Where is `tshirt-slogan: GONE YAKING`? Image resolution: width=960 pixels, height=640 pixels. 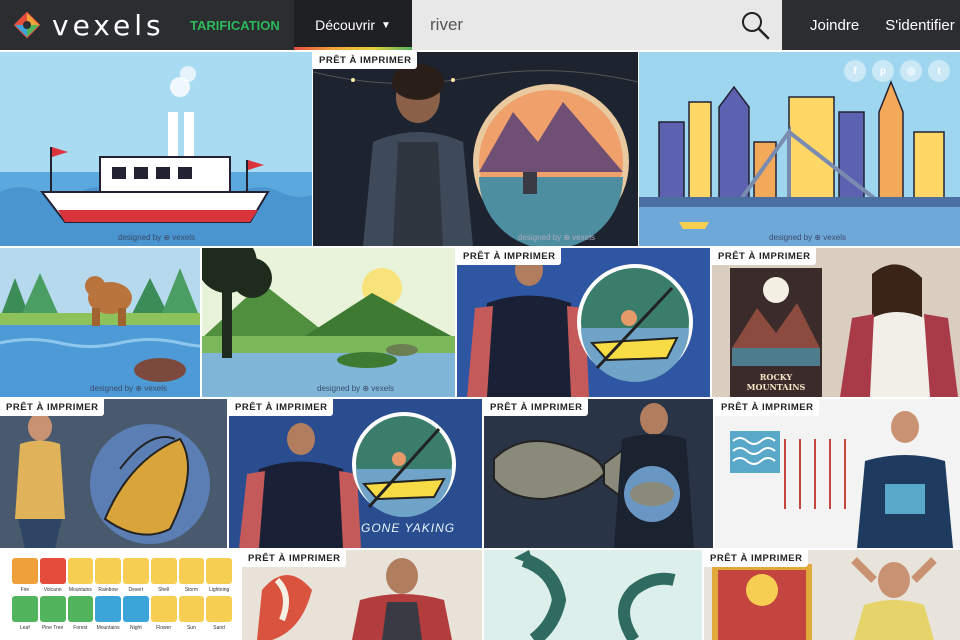
tshirt-slogan: GONE YAKING is located at coordinates (408, 528).